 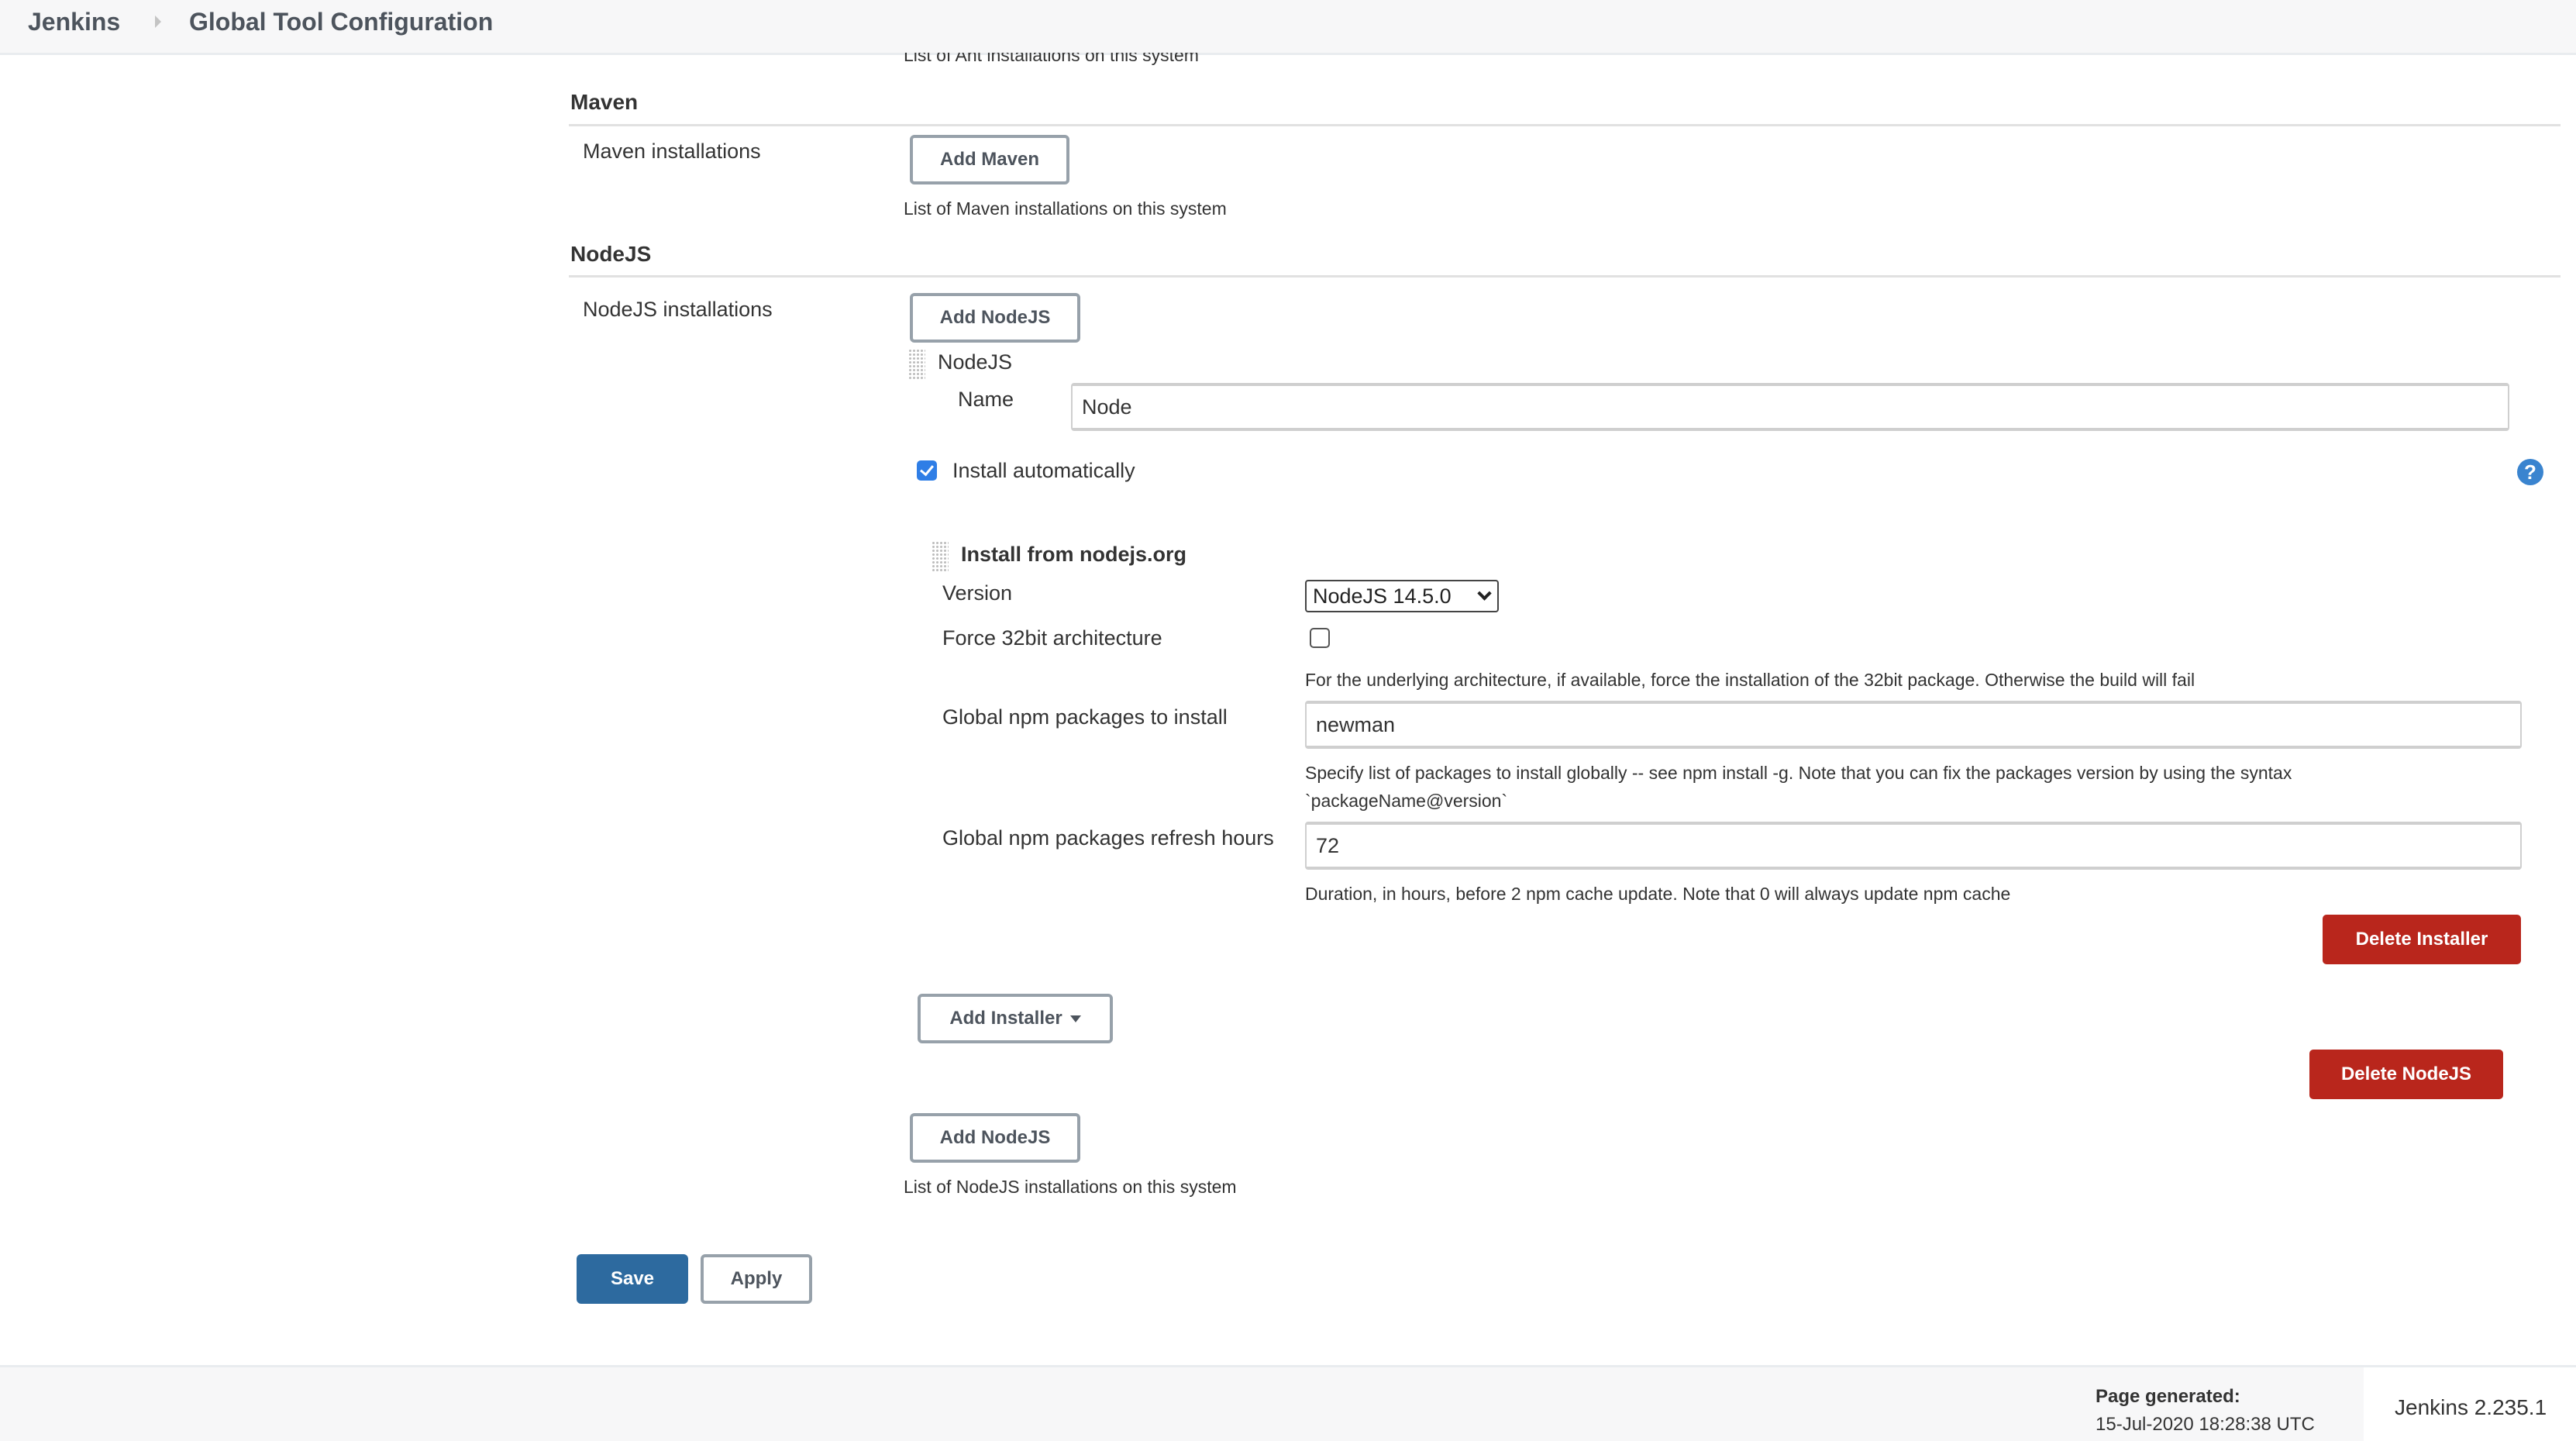 I want to click on maven-installations-label: Maven installations, so click(x=672, y=151).